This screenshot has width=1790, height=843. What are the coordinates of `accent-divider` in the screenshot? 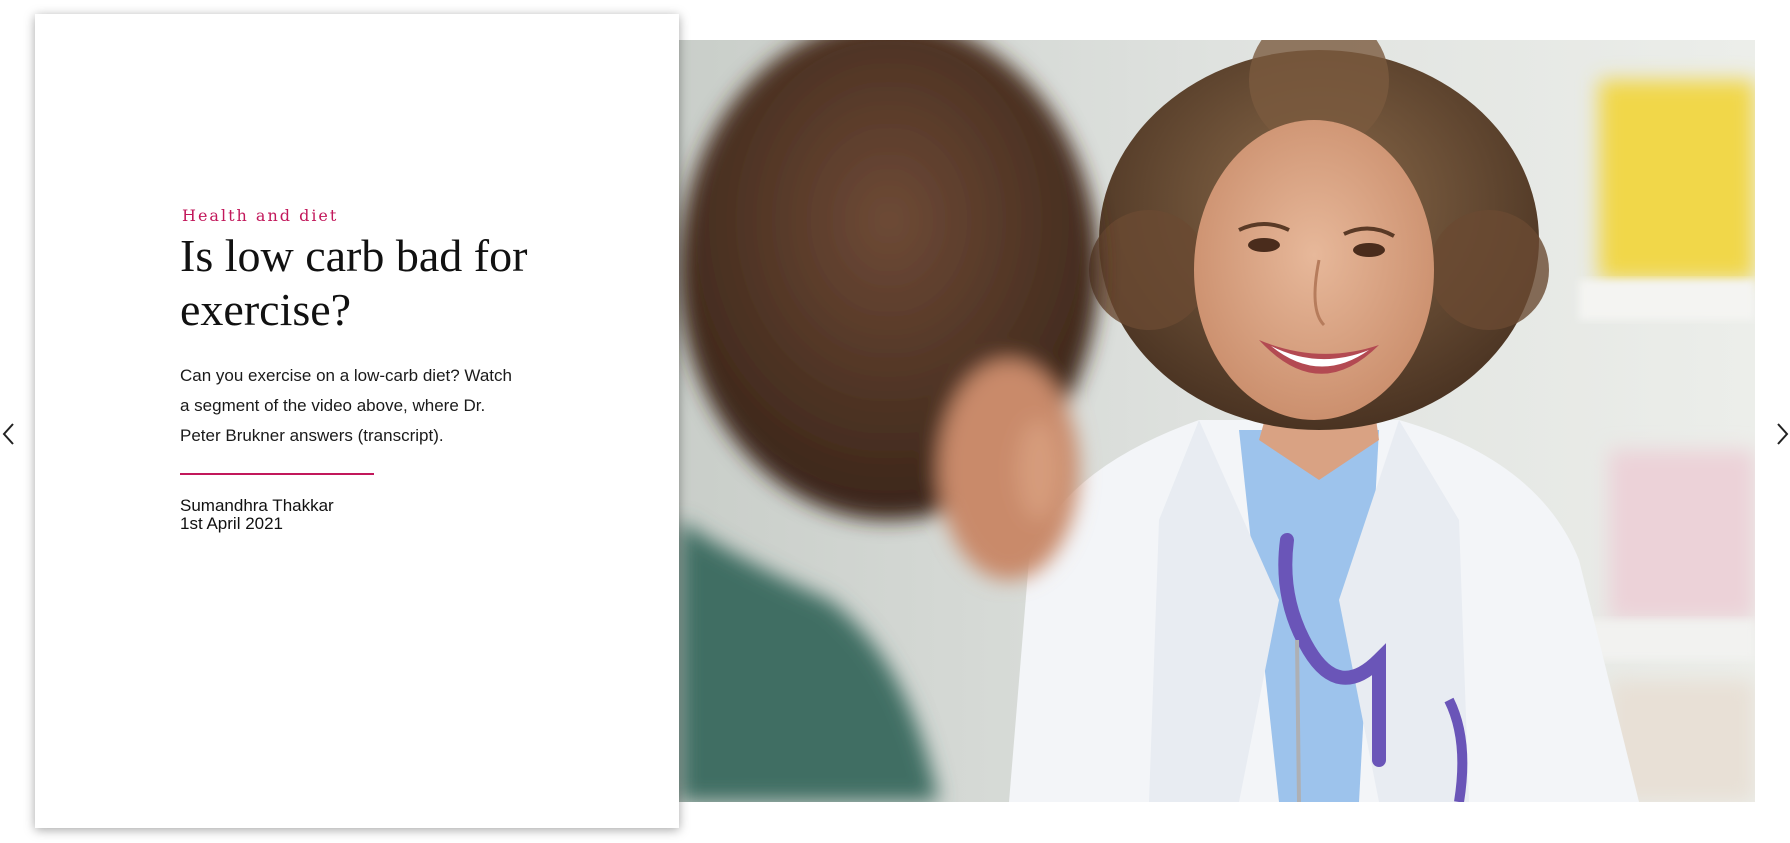 It's located at (277, 474).